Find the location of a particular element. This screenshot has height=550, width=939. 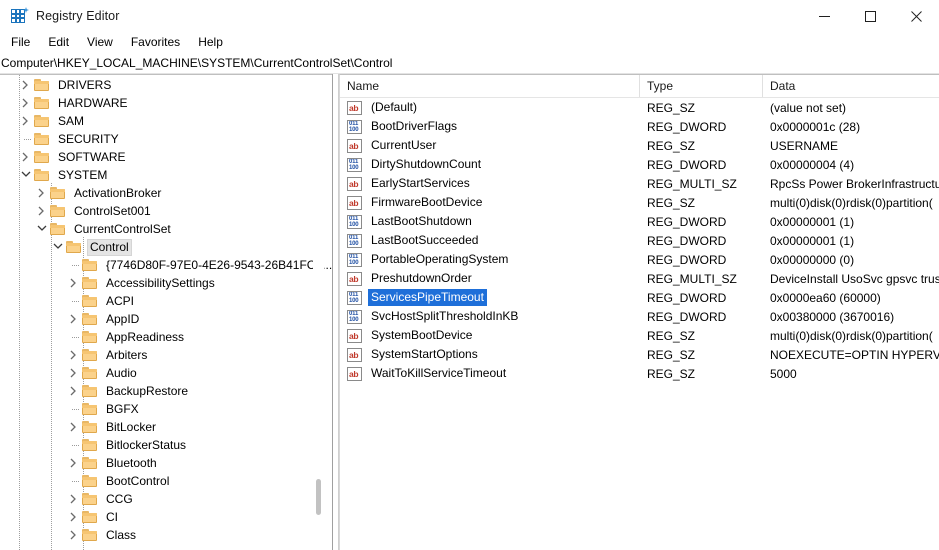

tree-item-system: SYSTEM is located at coordinates (166, 175).